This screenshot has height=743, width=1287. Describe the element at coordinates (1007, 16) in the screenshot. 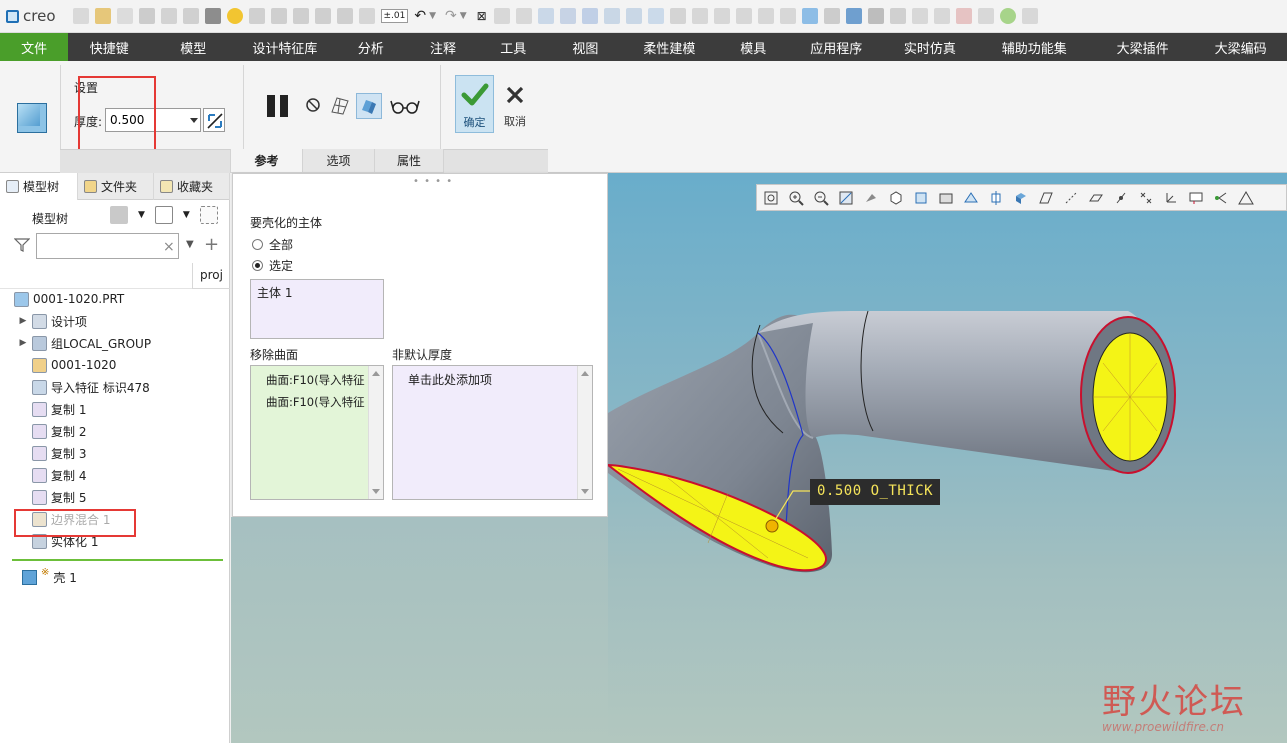

I see `globe-icon` at that location.